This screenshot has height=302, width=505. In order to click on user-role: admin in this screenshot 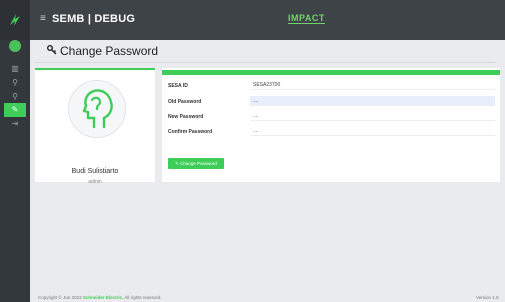, I will do `click(95, 182)`.